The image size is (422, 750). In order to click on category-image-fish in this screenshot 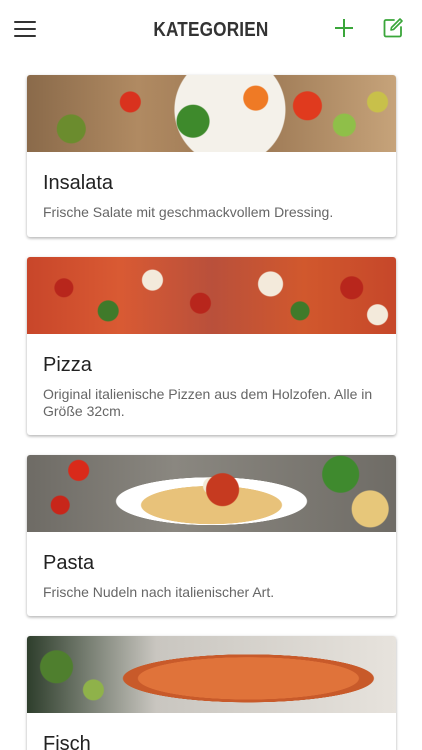, I will do `click(211, 674)`.